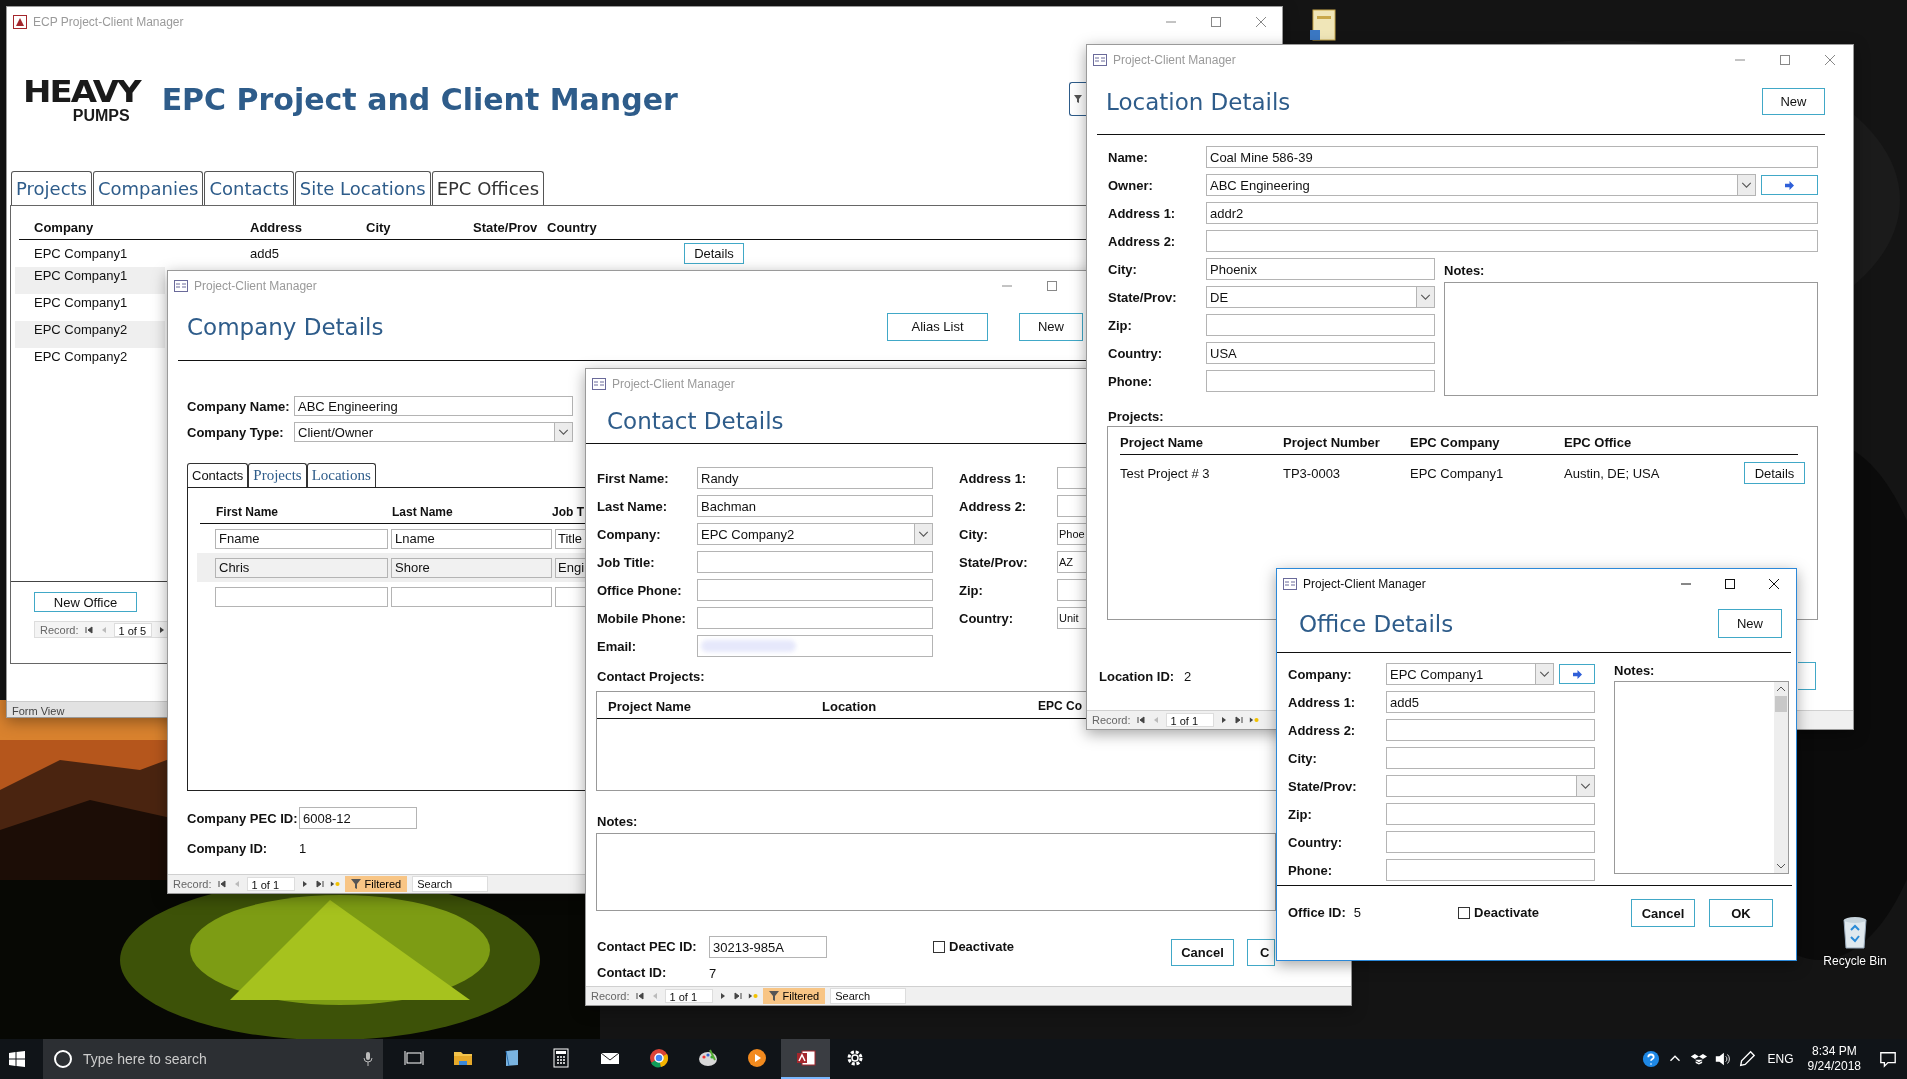  I want to click on alias-list-button: Alias List, so click(937, 326).